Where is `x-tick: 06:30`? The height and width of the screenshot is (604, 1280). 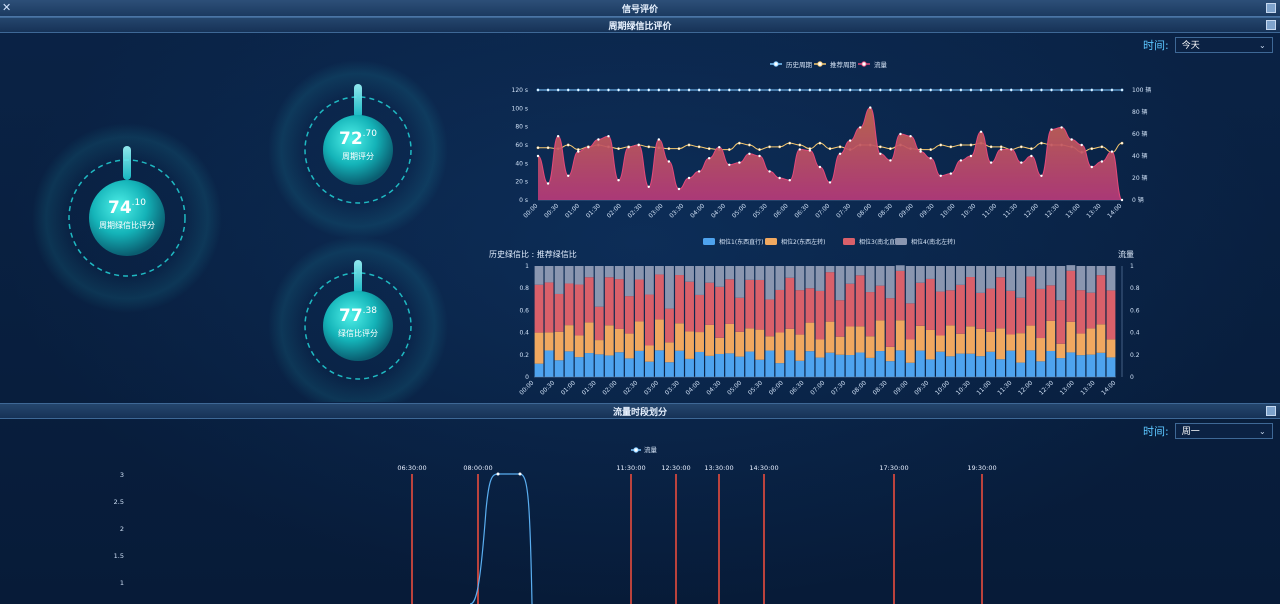 x-tick: 06:30 is located at coordinates (796, 387).